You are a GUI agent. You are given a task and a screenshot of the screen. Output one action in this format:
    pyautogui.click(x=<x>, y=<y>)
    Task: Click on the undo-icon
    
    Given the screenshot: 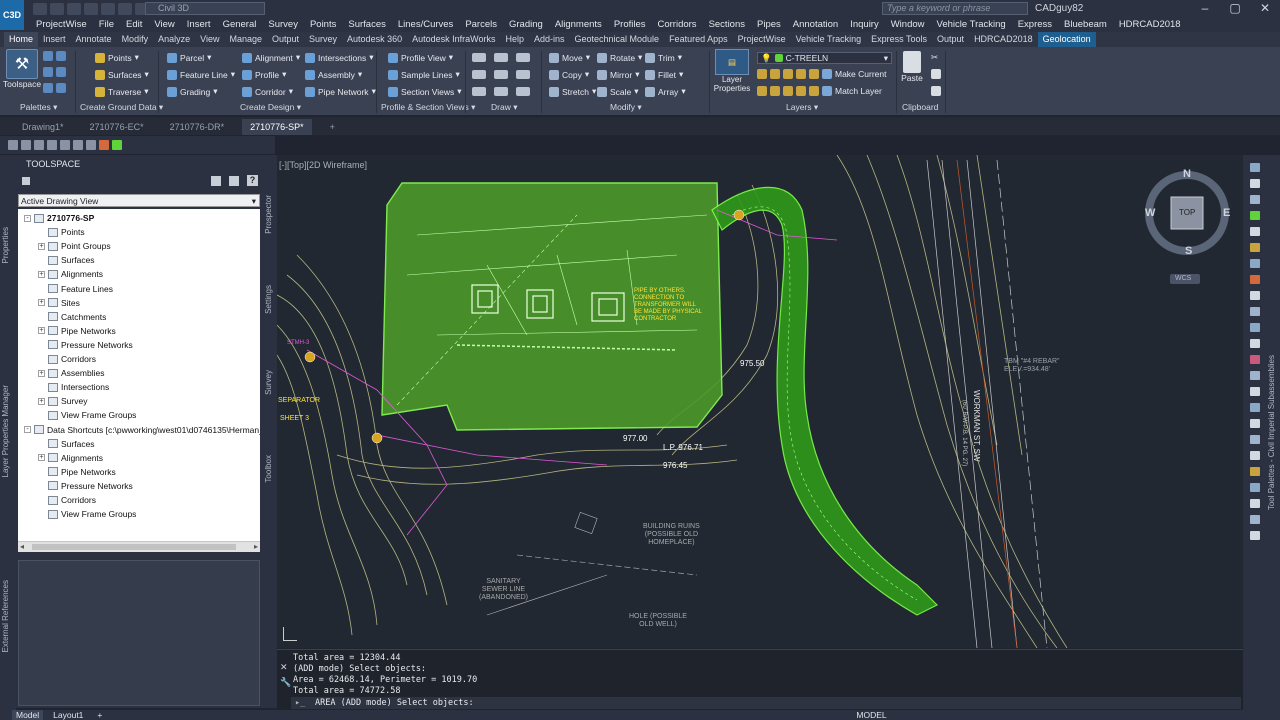 What is the action you would take?
    pyautogui.click(x=125, y=9)
    